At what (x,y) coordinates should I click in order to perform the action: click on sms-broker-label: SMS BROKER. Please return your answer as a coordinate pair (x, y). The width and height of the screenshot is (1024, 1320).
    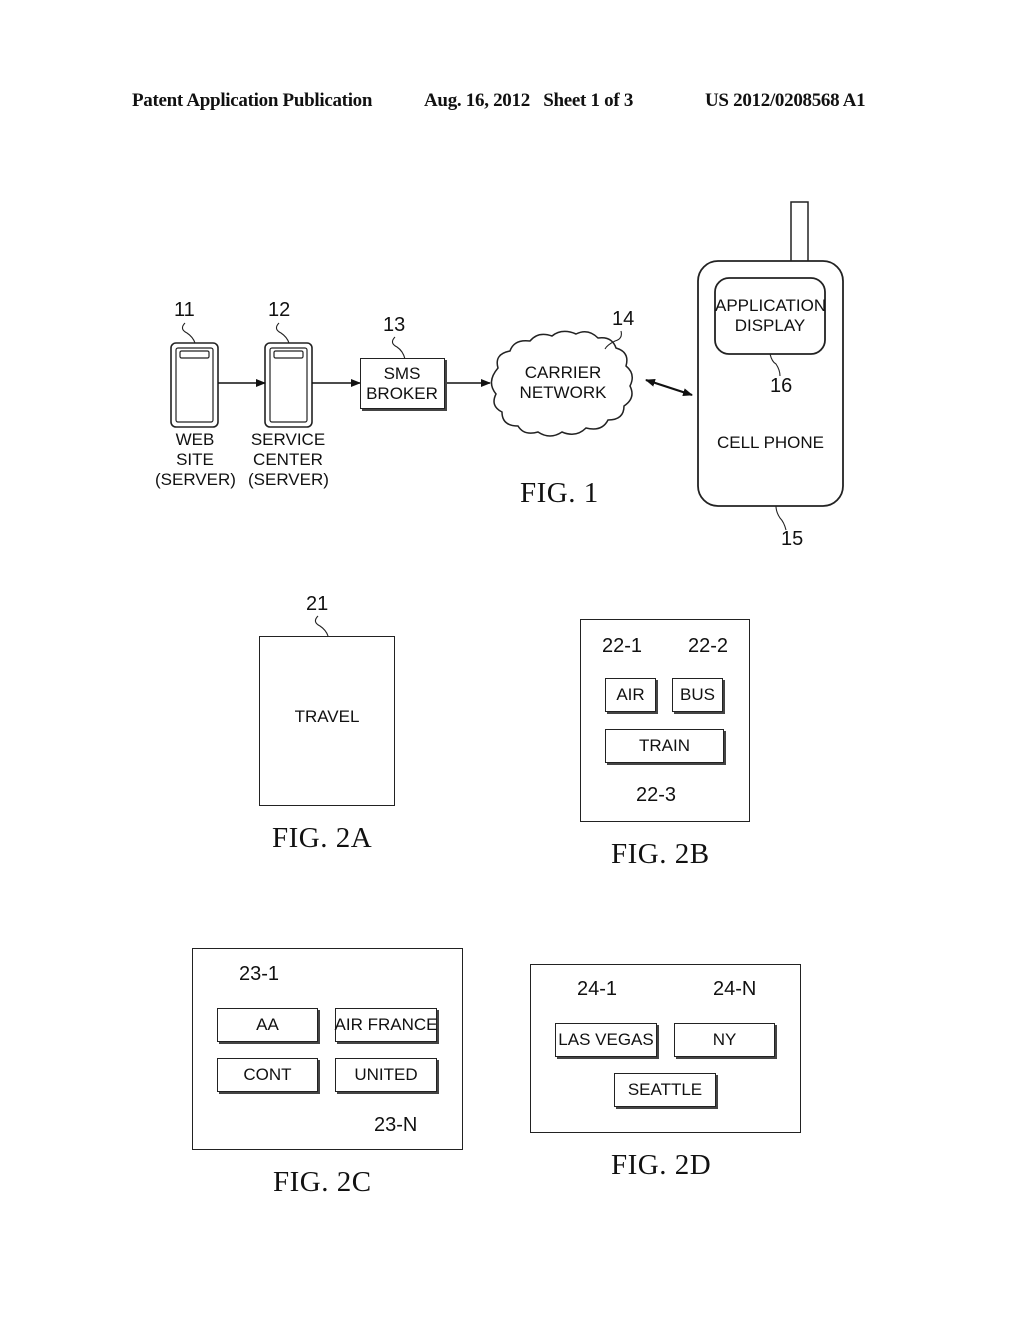
    Looking at the image, I should click on (402, 384).